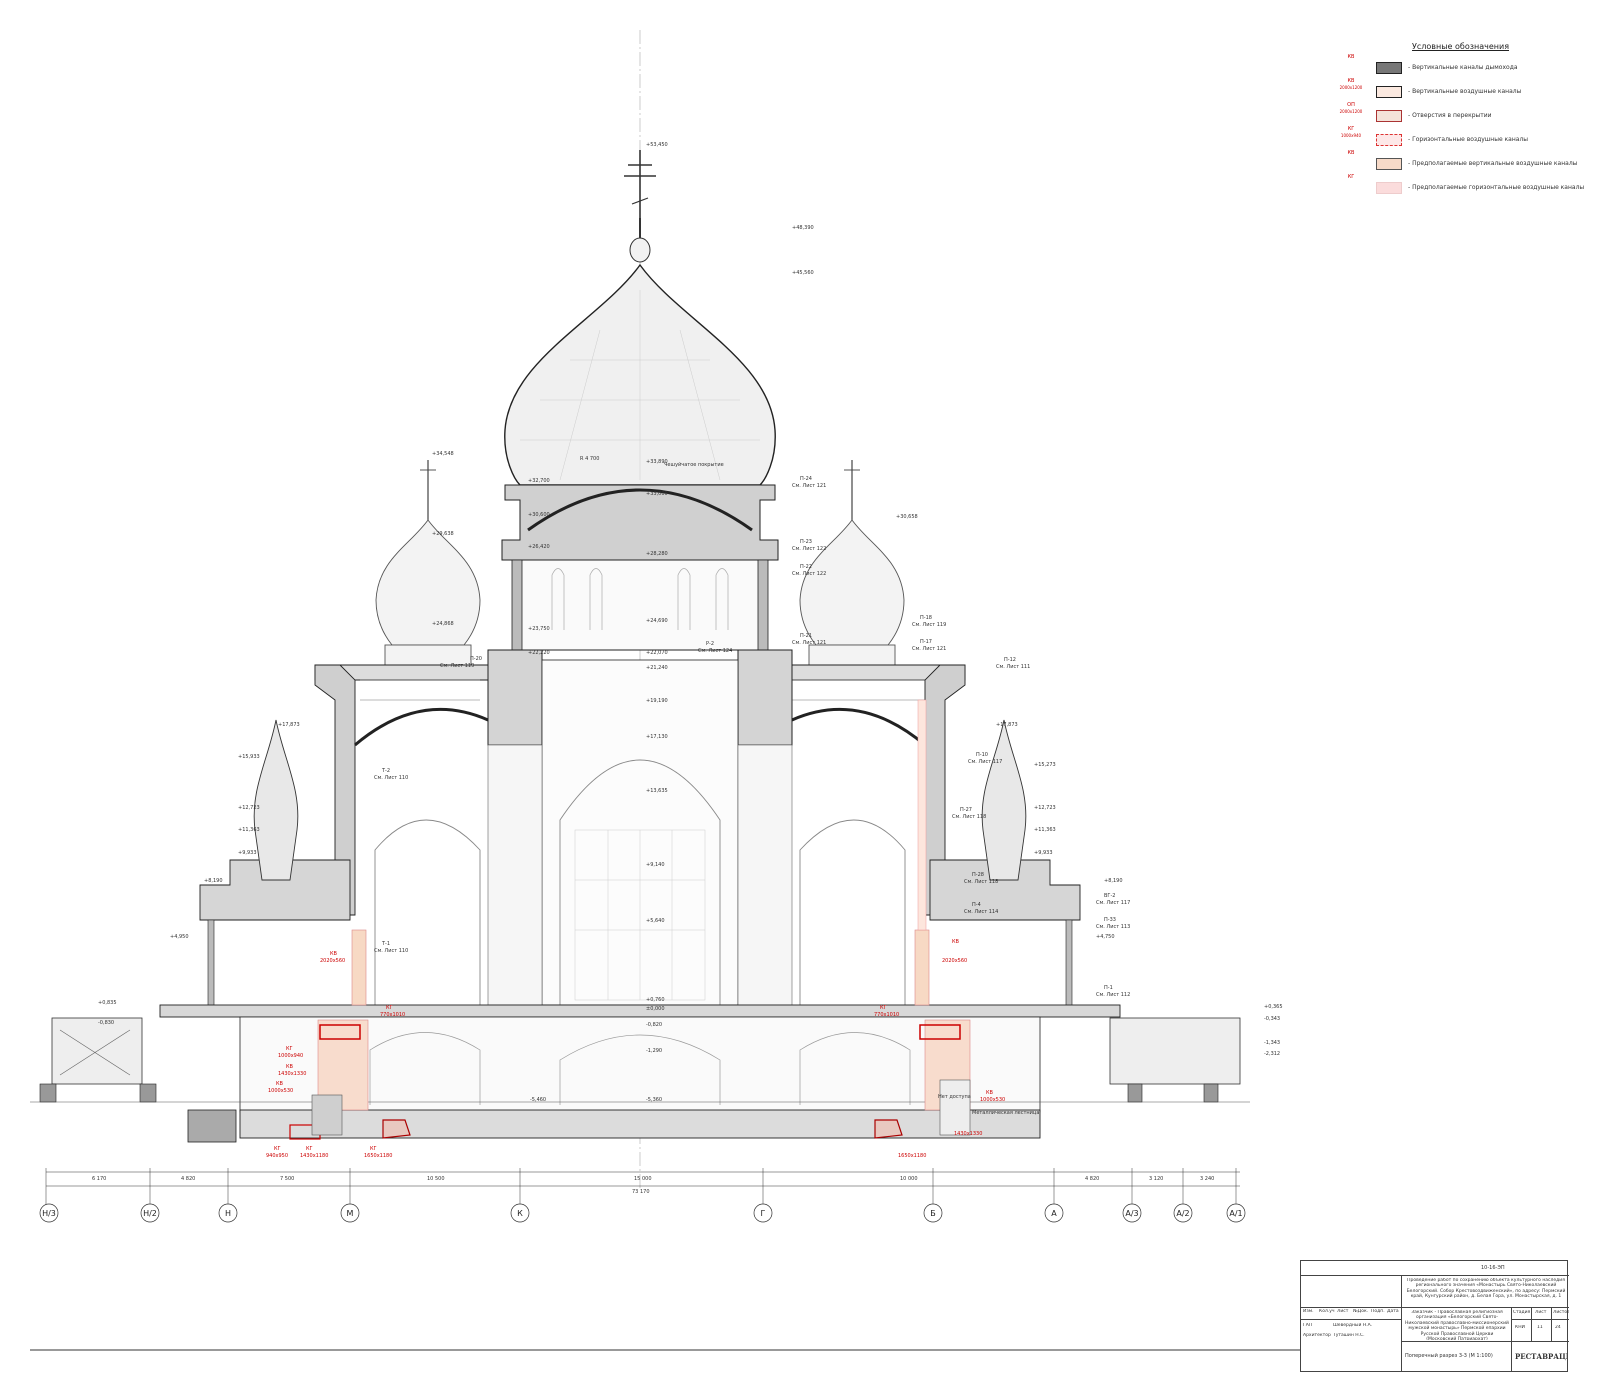 The width and height of the screenshot is (1600, 1384). I want to click on legend-title: Условные обозначения, so click(1461, 46).